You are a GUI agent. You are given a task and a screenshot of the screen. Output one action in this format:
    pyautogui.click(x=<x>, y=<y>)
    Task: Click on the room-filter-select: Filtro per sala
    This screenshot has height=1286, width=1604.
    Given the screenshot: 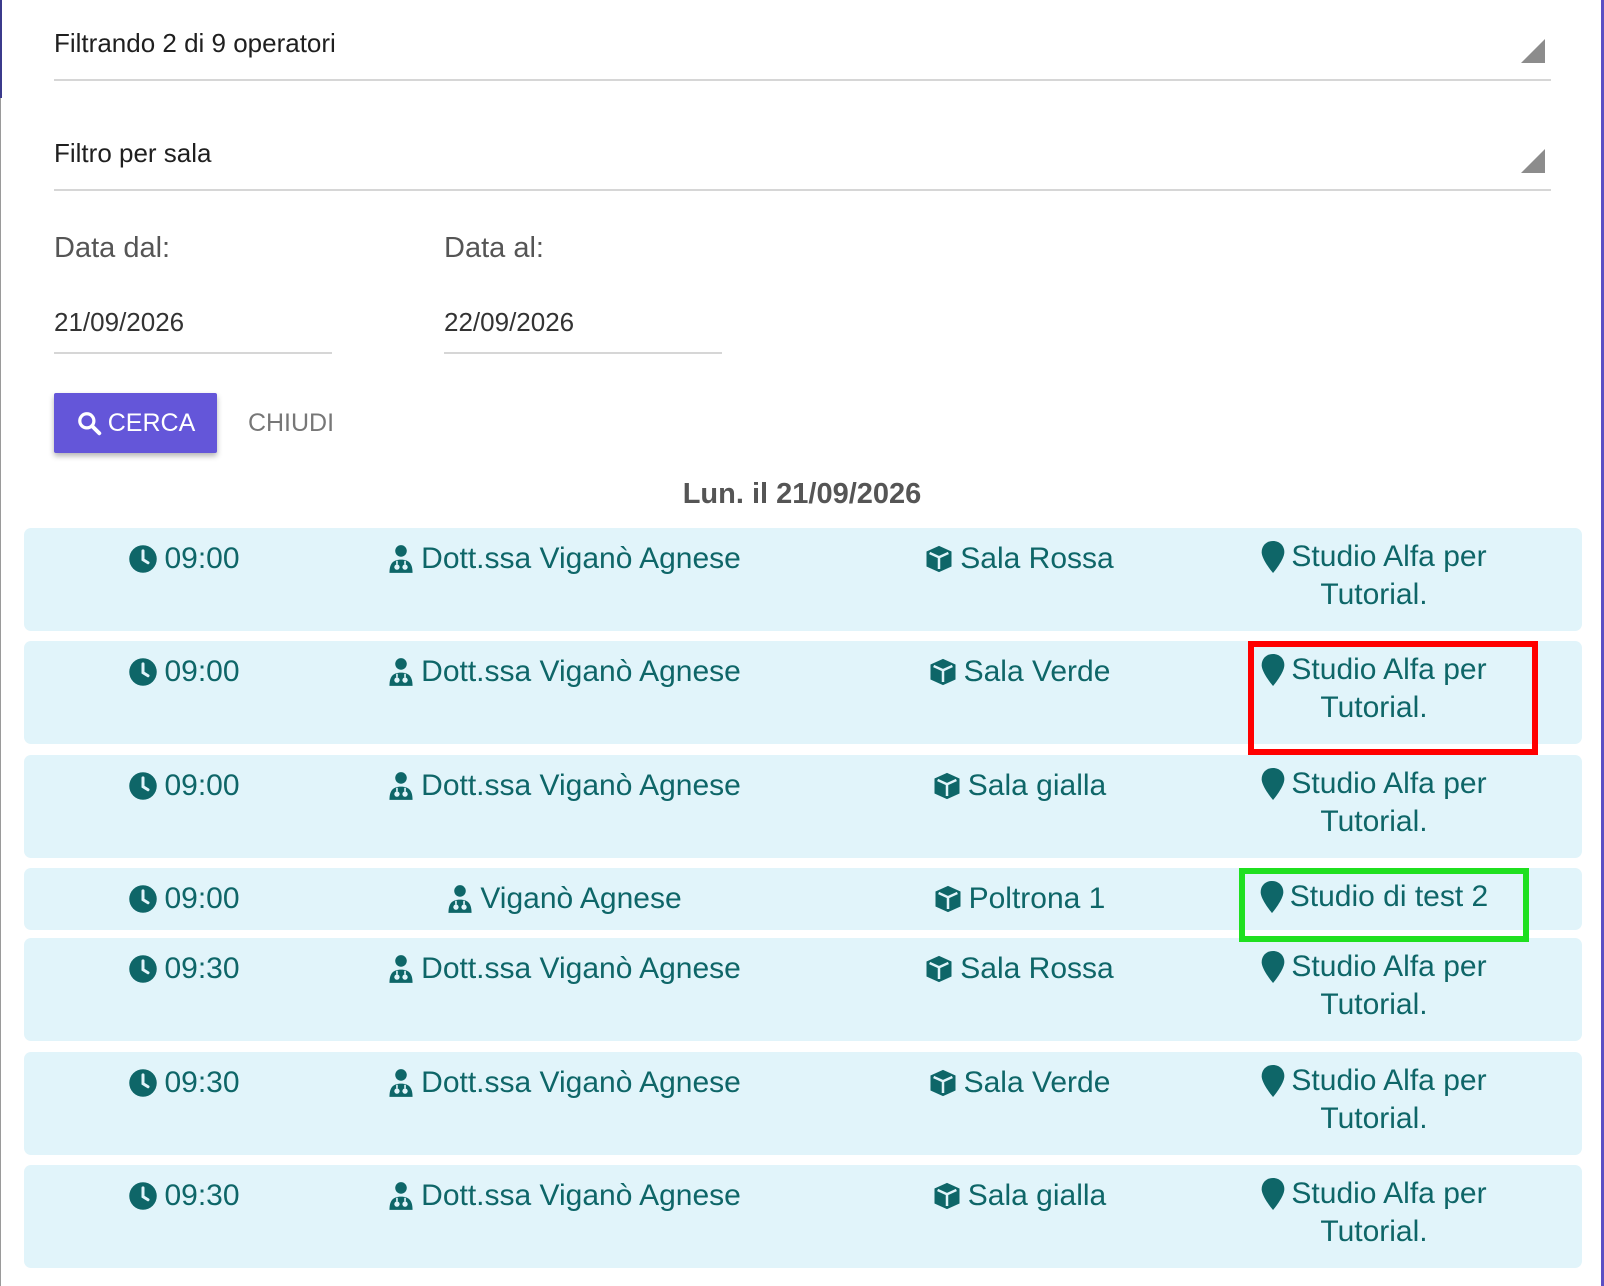 What is the action you would take?
    pyautogui.click(x=802, y=150)
    